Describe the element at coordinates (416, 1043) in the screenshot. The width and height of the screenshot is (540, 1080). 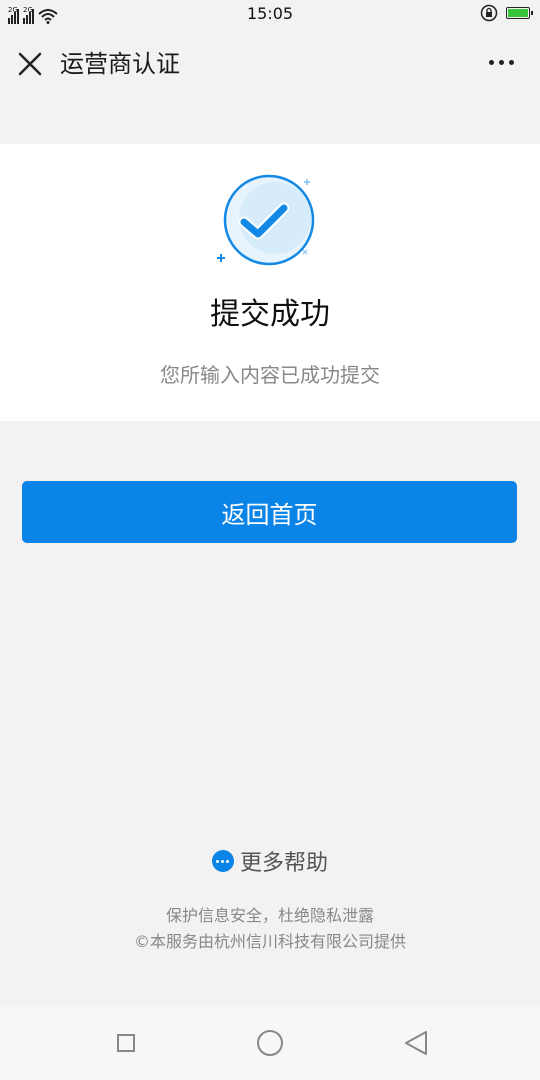
I see `back-icon` at that location.